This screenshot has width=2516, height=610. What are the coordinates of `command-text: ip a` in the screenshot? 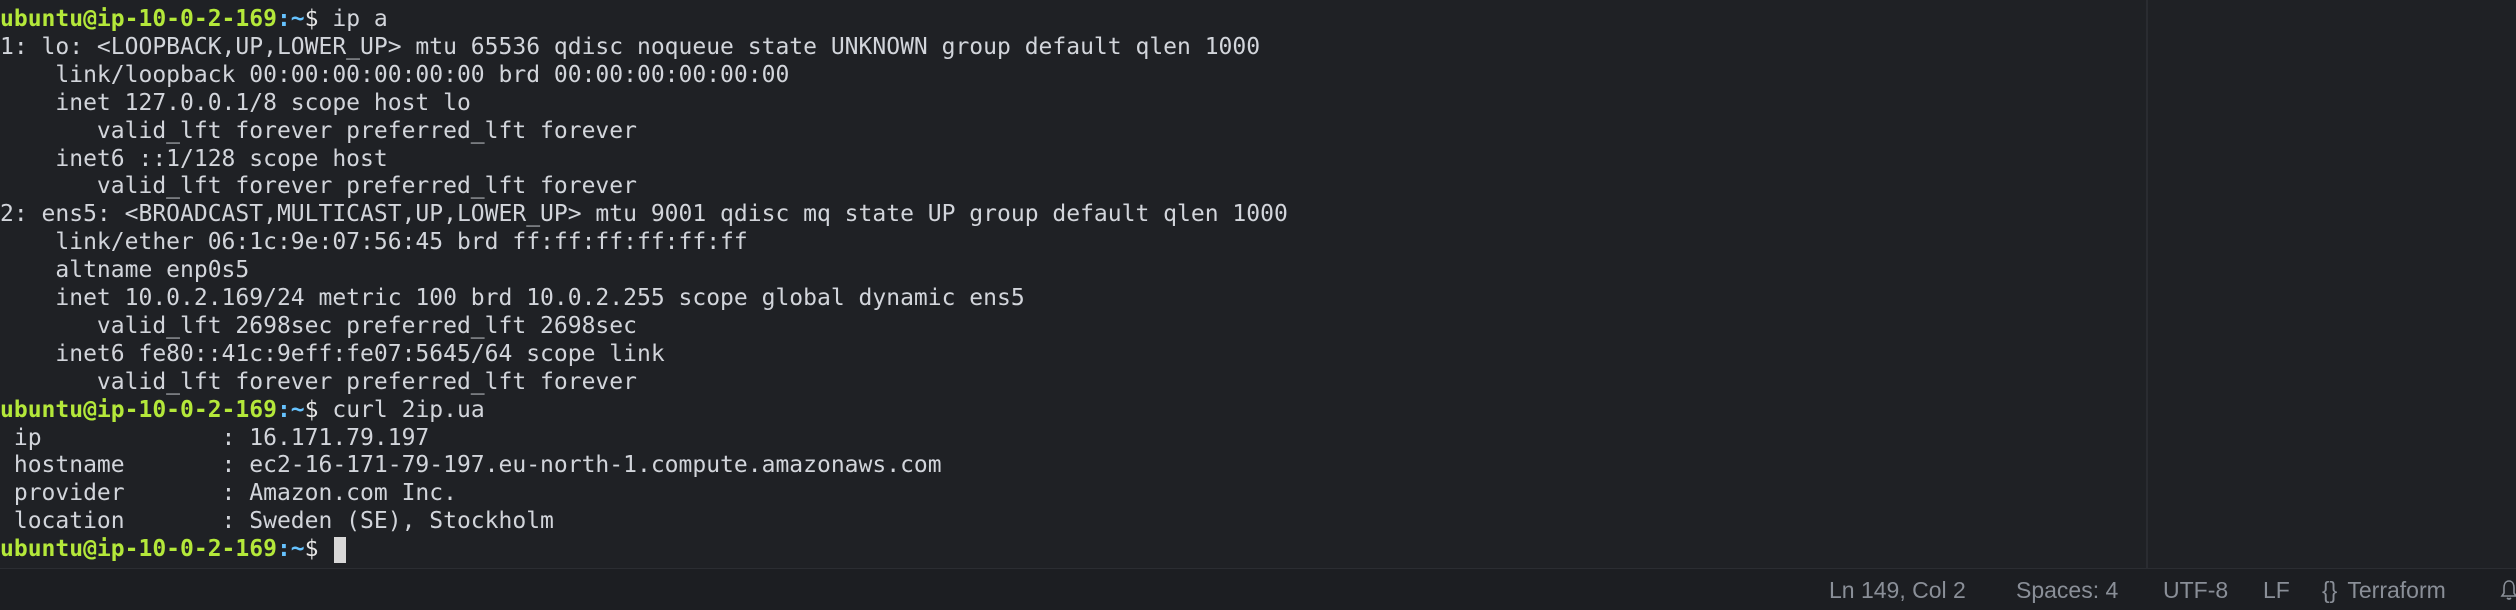 It's located at (360, 19).